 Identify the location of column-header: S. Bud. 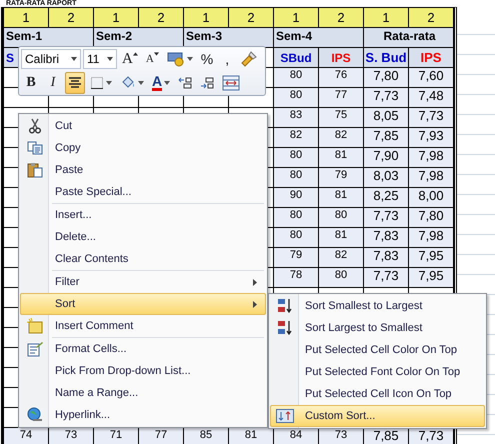
(386, 58).